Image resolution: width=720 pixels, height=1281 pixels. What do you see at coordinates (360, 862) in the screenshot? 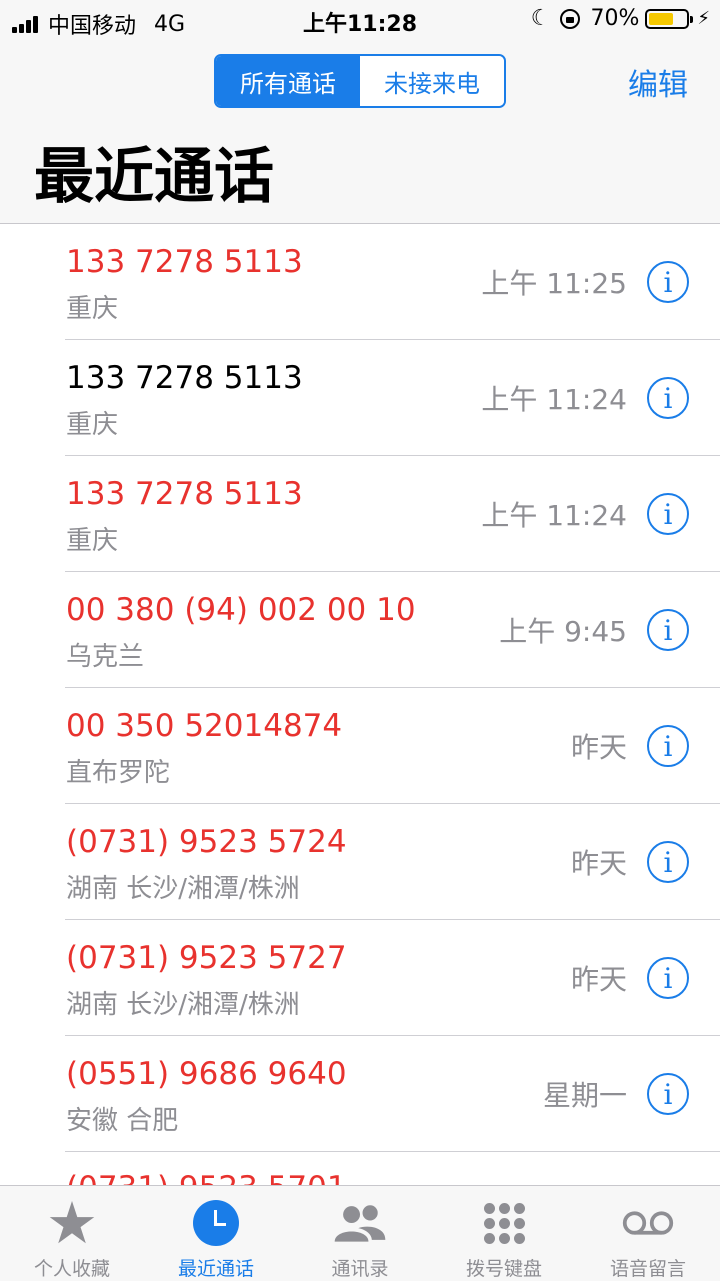
I see `call-row: (0731) 9523 5724 湖南 长沙/湘潭/株洲 昨天 i` at bounding box center [360, 862].